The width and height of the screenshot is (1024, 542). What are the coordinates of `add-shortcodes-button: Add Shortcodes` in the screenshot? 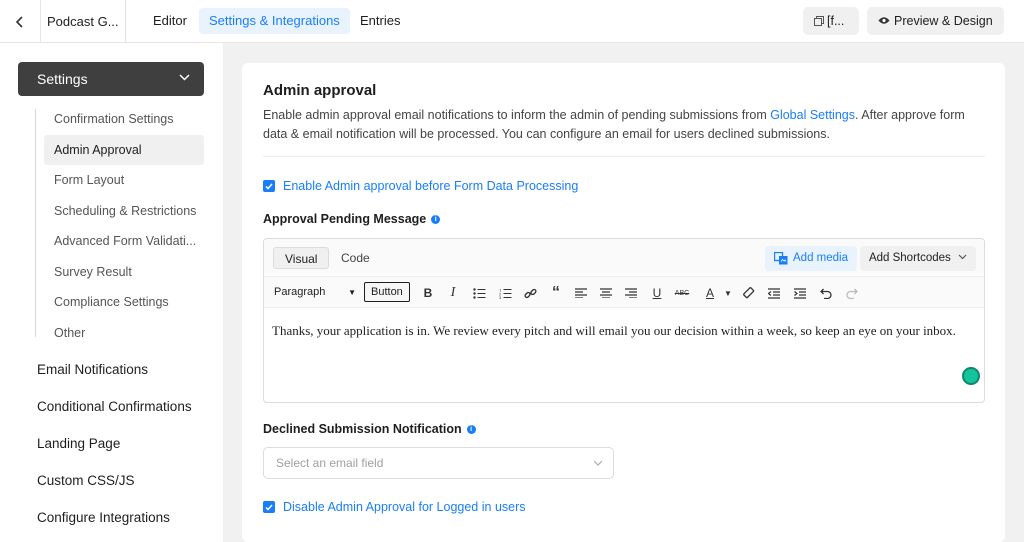 It's located at (917, 258).